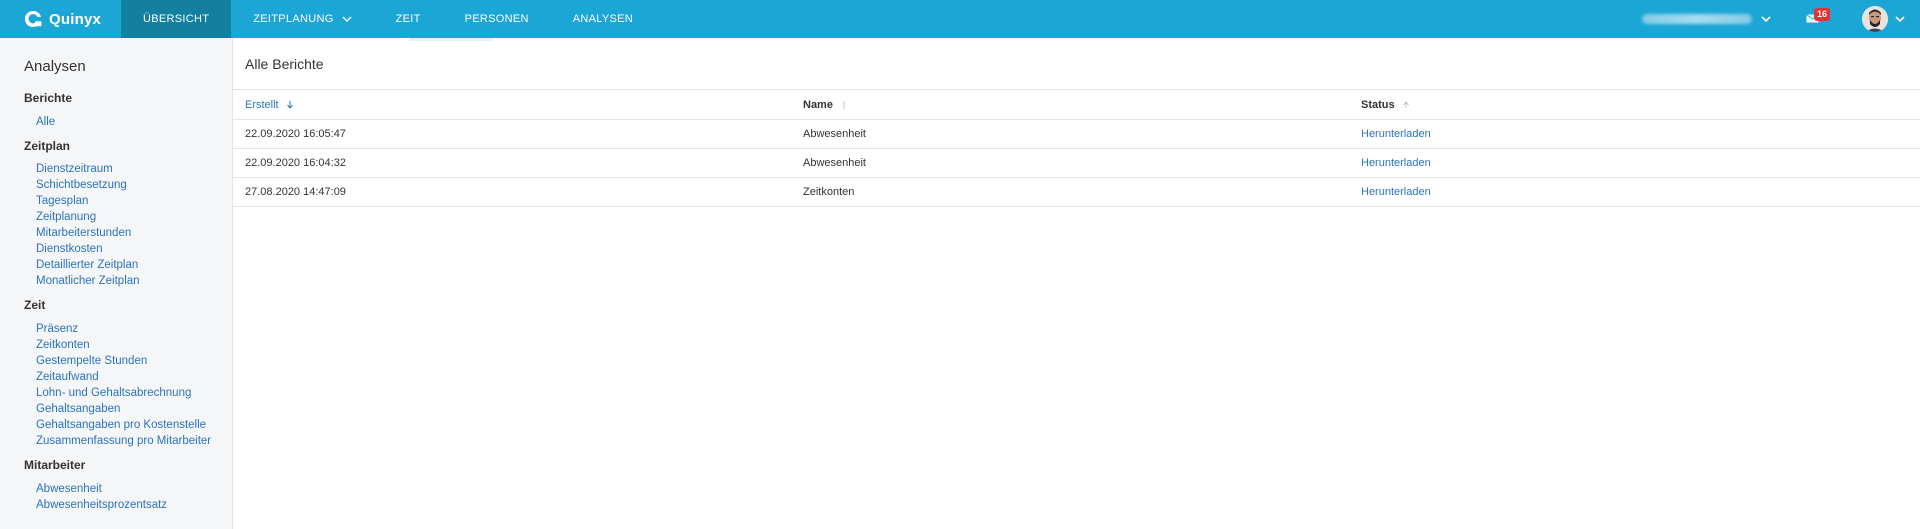 The image size is (1920, 529). What do you see at coordinates (408, 19) in the screenshot?
I see `nav-item-zeit: ZEIT` at bounding box center [408, 19].